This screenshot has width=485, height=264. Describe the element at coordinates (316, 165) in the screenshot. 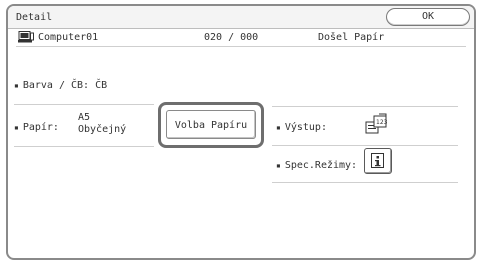

I see `special-modes-label: Spec.Režimy:` at that location.